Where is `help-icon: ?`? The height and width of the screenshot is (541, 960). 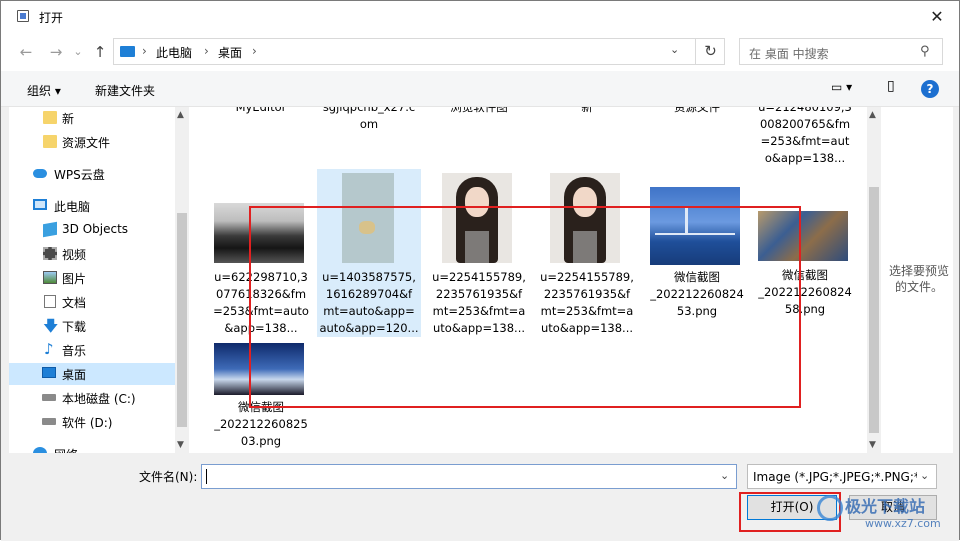 help-icon: ? is located at coordinates (930, 89).